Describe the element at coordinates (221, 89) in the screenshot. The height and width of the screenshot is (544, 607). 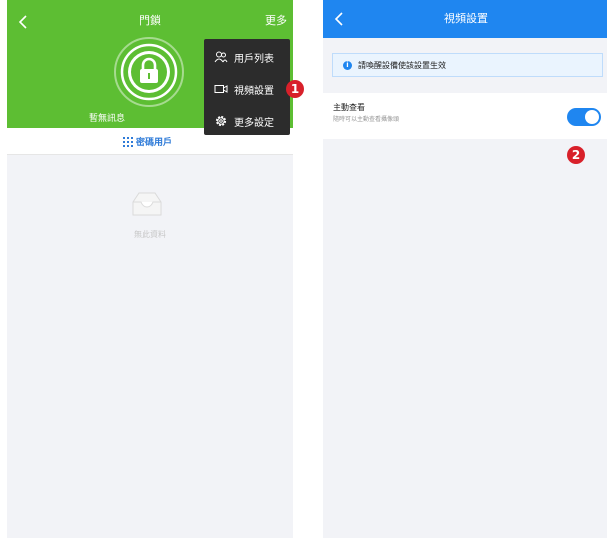
I see `video-icon` at that location.